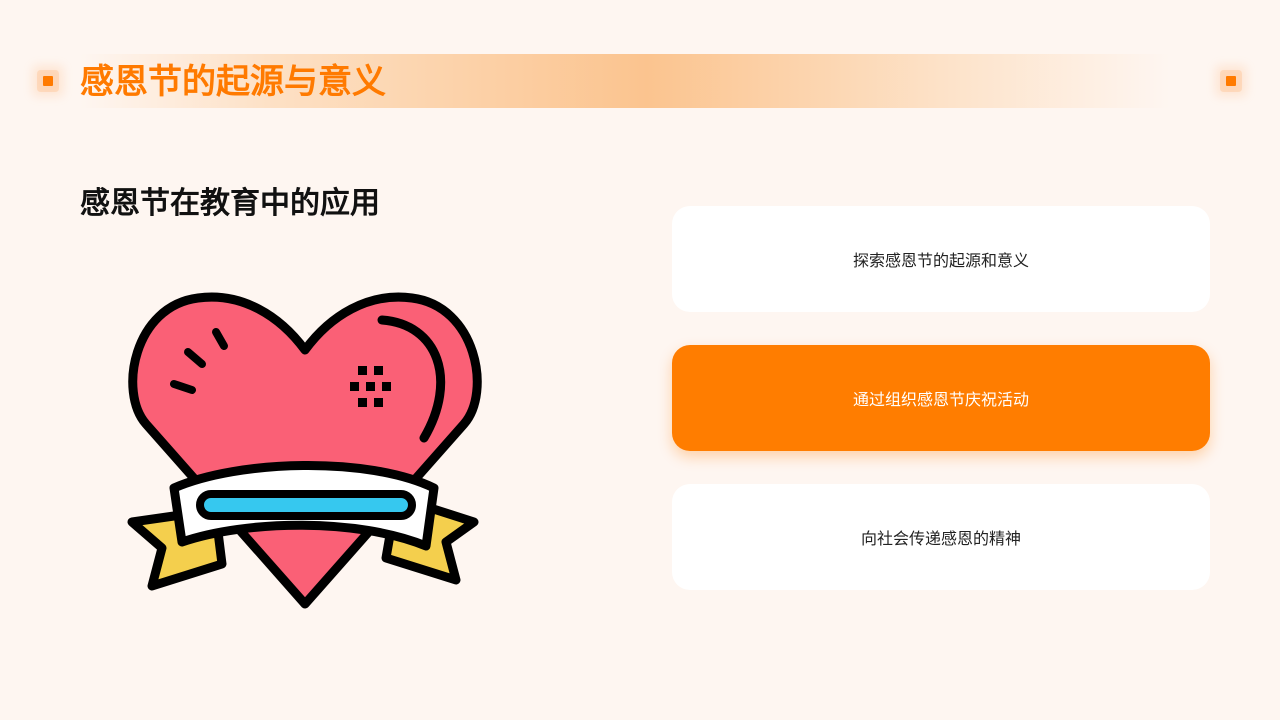 Image resolution: width=1280 pixels, height=720 pixels. I want to click on card-explore-origin: 探索感恩节的起源和意义, so click(941, 259).